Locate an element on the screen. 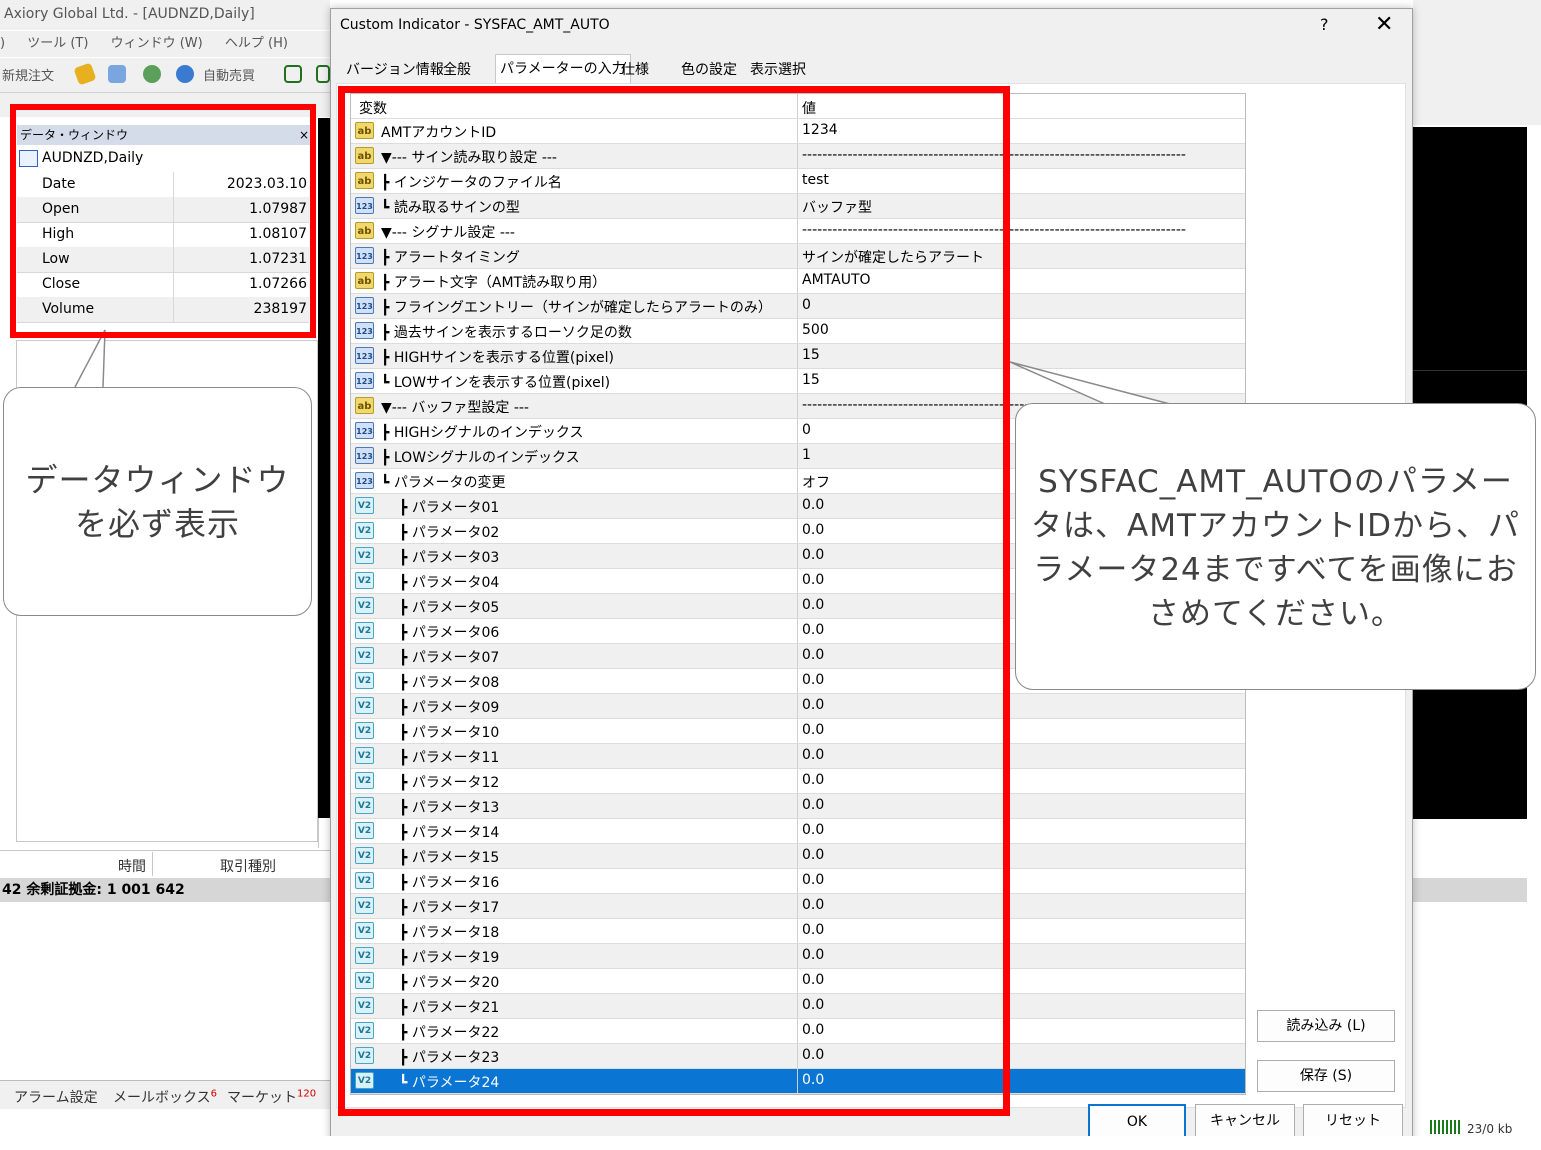  taskbar is located at coordinates (770, 1143).